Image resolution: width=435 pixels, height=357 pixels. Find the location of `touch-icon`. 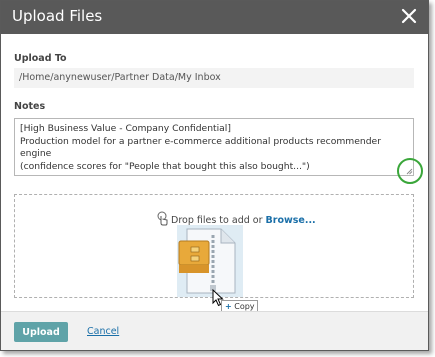

touch-icon is located at coordinates (162, 218).